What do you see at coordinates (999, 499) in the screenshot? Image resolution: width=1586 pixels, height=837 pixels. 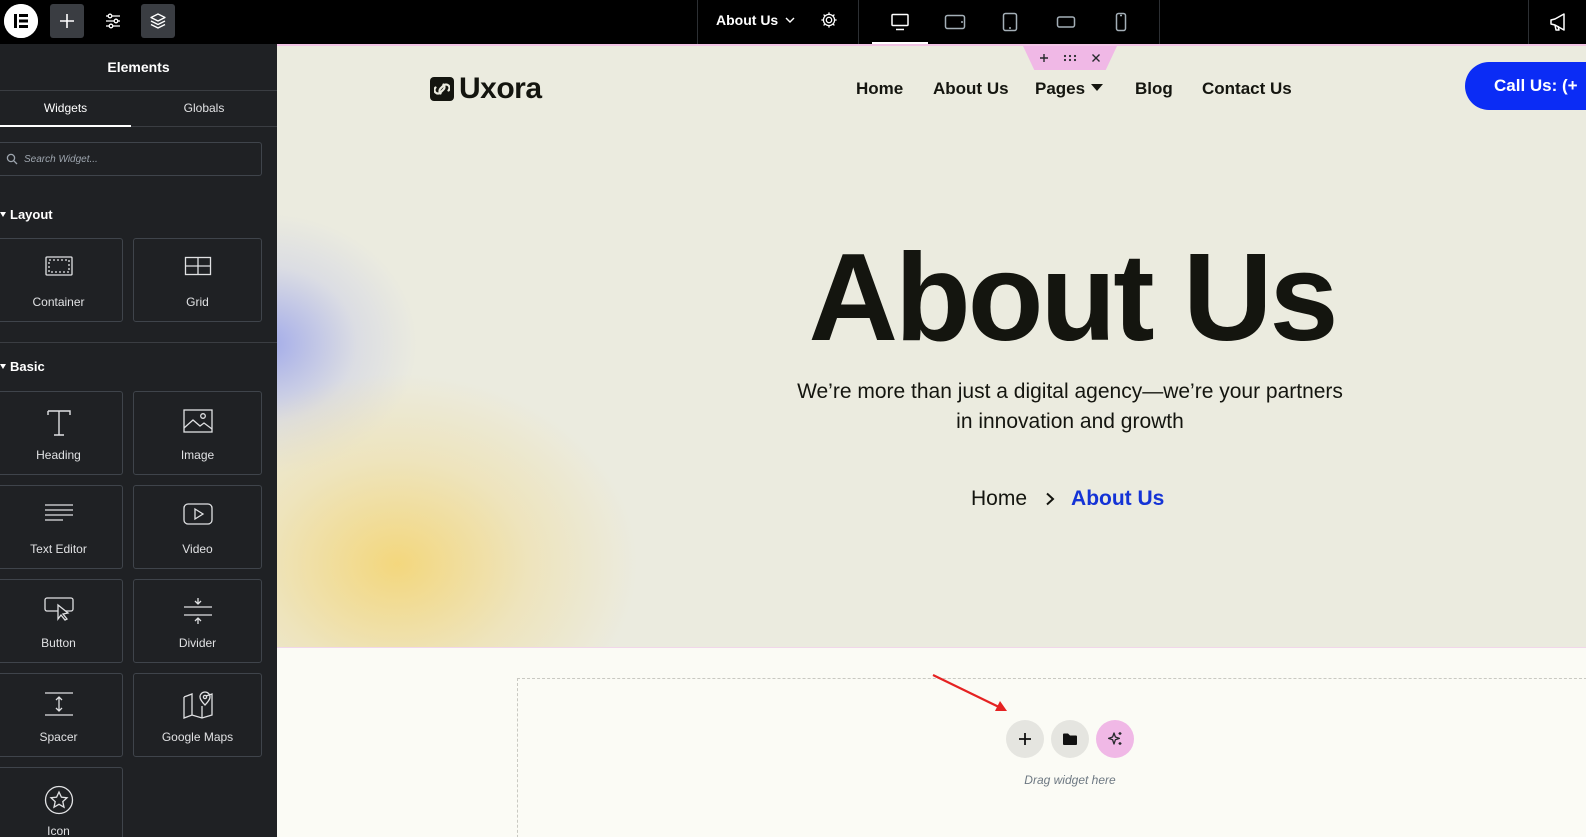 I see `breadcrumb-home: Home` at bounding box center [999, 499].